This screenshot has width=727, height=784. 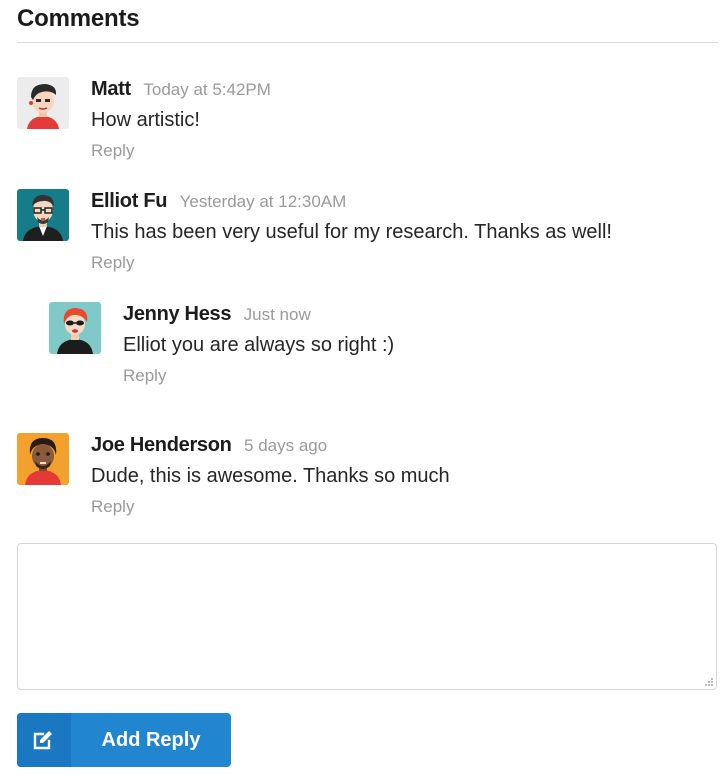 I want to click on comment-timestamp: Yesterday at 12:30AM, so click(x=263, y=201).